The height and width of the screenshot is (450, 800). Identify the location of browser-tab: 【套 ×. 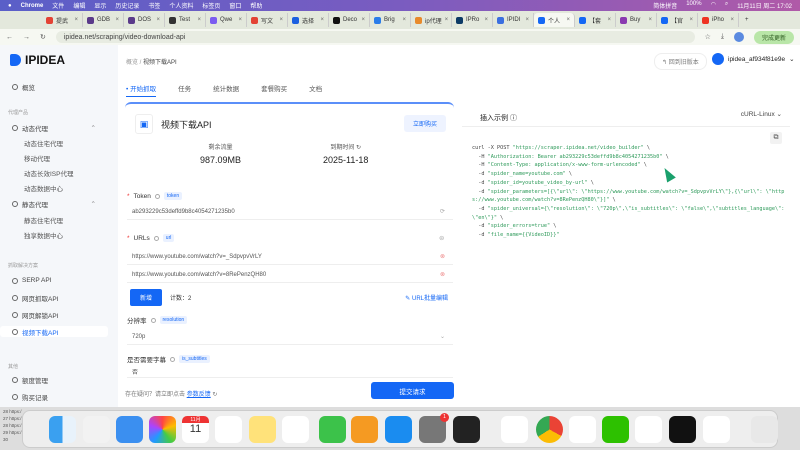
(595, 20).